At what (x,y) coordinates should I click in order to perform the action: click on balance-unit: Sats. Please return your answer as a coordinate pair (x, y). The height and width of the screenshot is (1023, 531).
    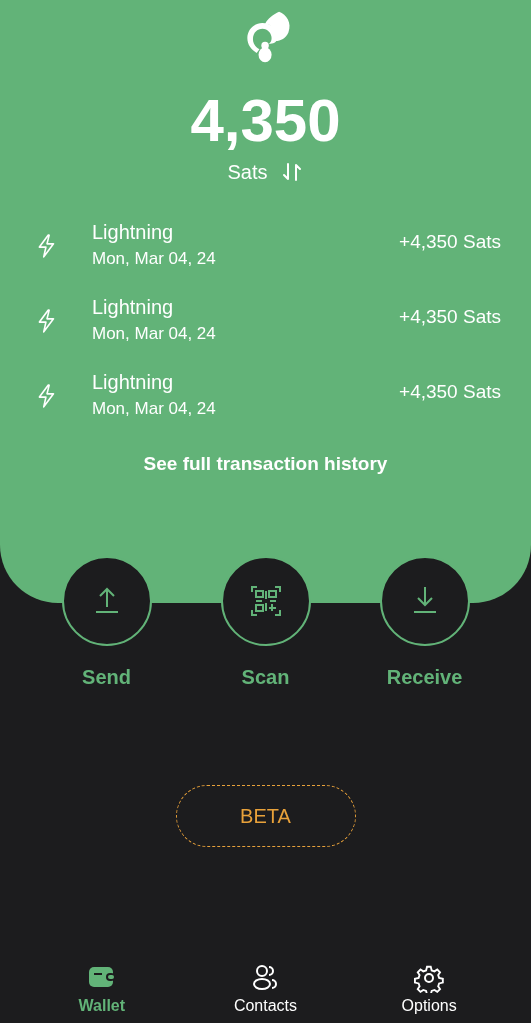
    Looking at the image, I should click on (247, 172).